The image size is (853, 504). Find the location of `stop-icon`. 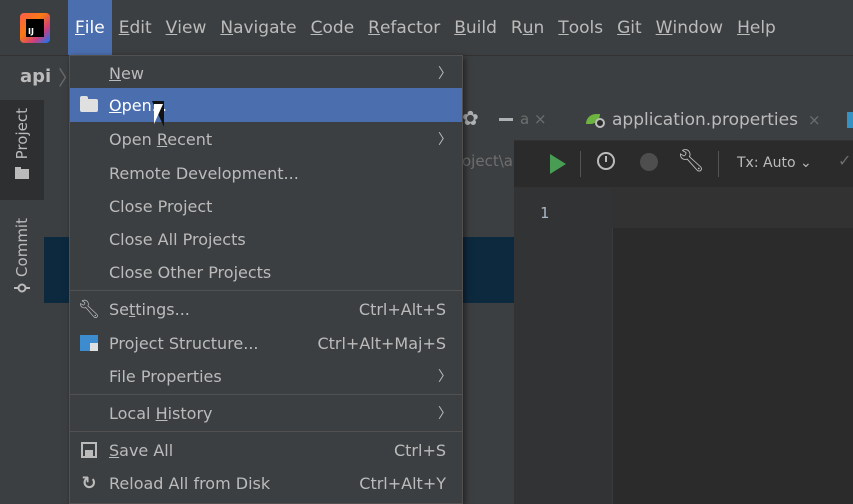

stop-icon is located at coordinates (649, 162).